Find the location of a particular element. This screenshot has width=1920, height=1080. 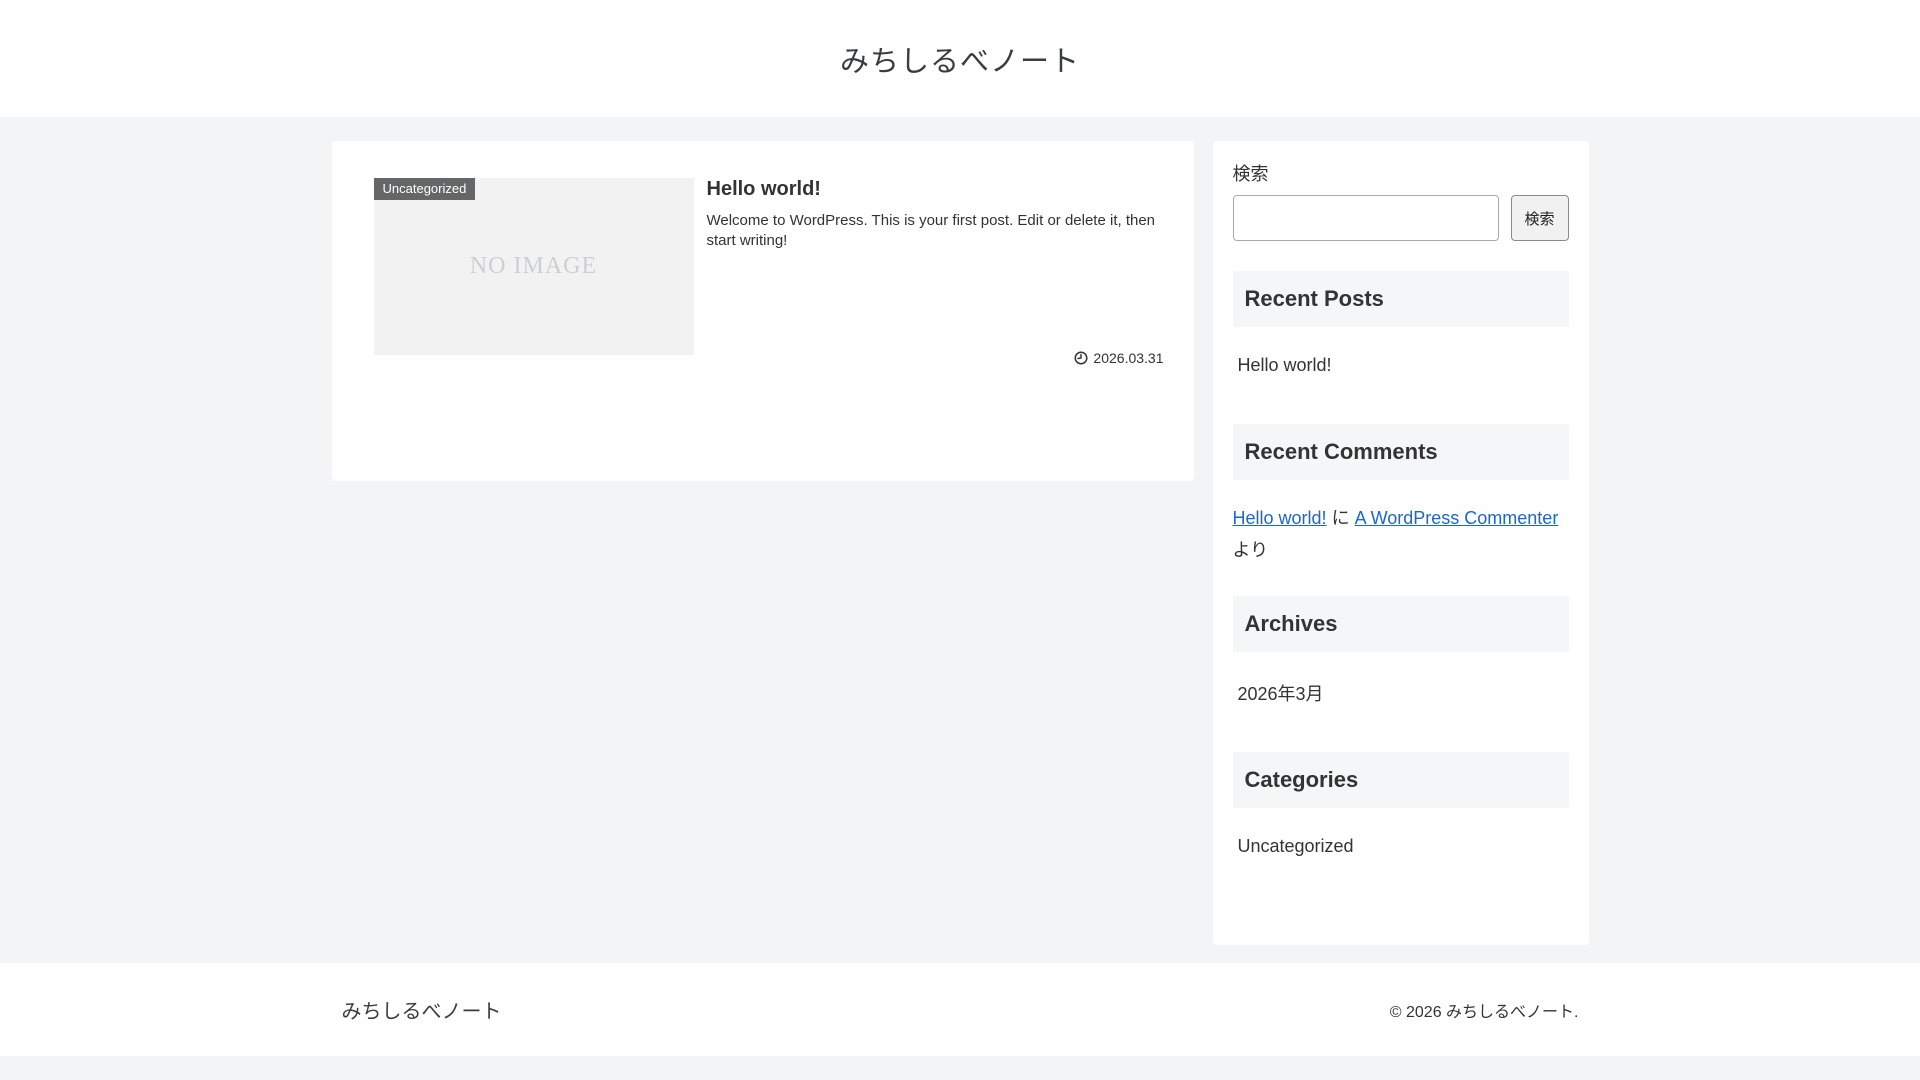

footer-bottom-strip is located at coordinates (960, 1068).